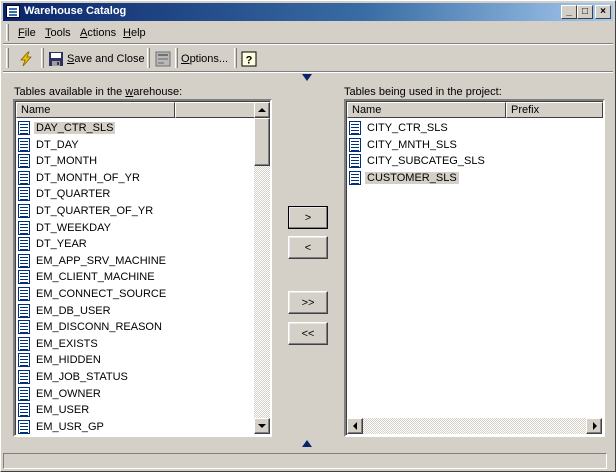 Image resolution: width=616 pixels, height=472 pixels. What do you see at coordinates (57, 144) in the screenshot?
I see `list-item-label: DT_DAY` at bounding box center [57, 144].